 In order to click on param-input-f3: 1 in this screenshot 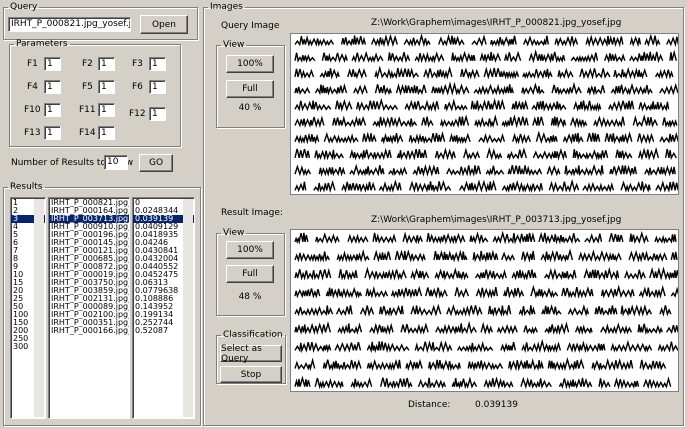, I will do `click(157, 64)`.